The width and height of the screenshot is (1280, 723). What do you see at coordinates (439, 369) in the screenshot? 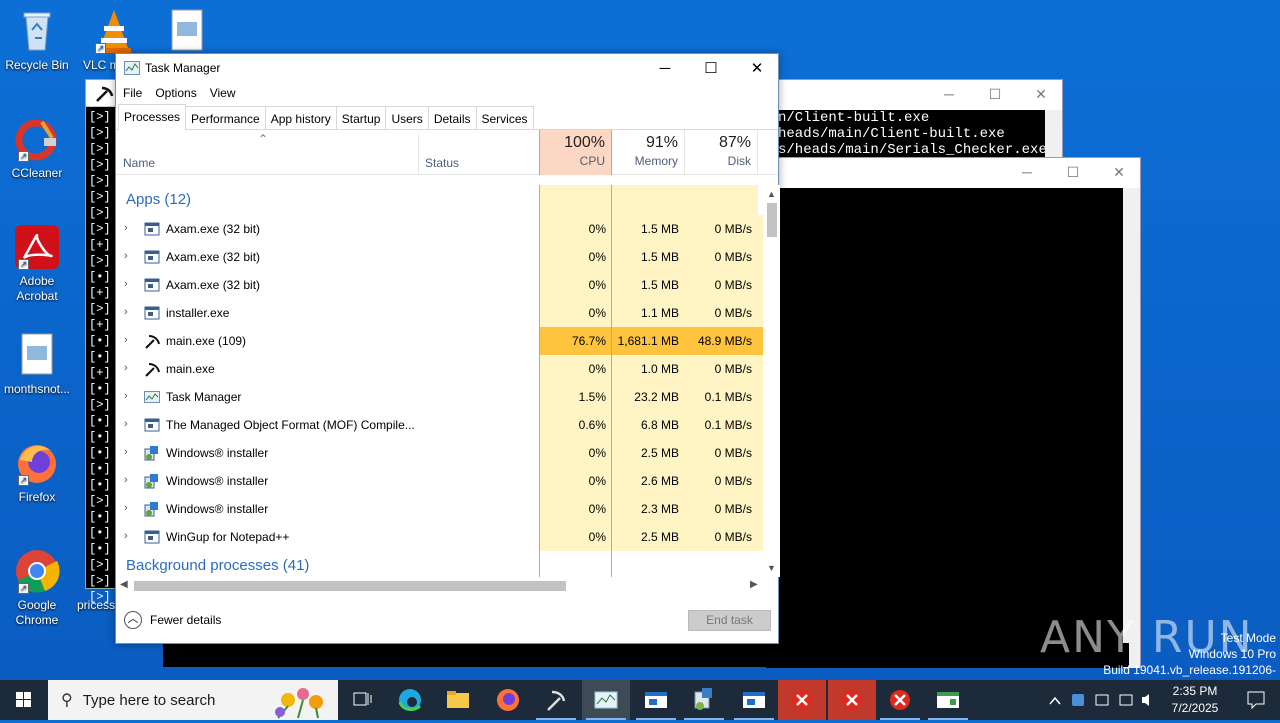
I see `process-row: › main.exe 0% 1.0 MB 0 MB/s` at bounding box center [439, 369].